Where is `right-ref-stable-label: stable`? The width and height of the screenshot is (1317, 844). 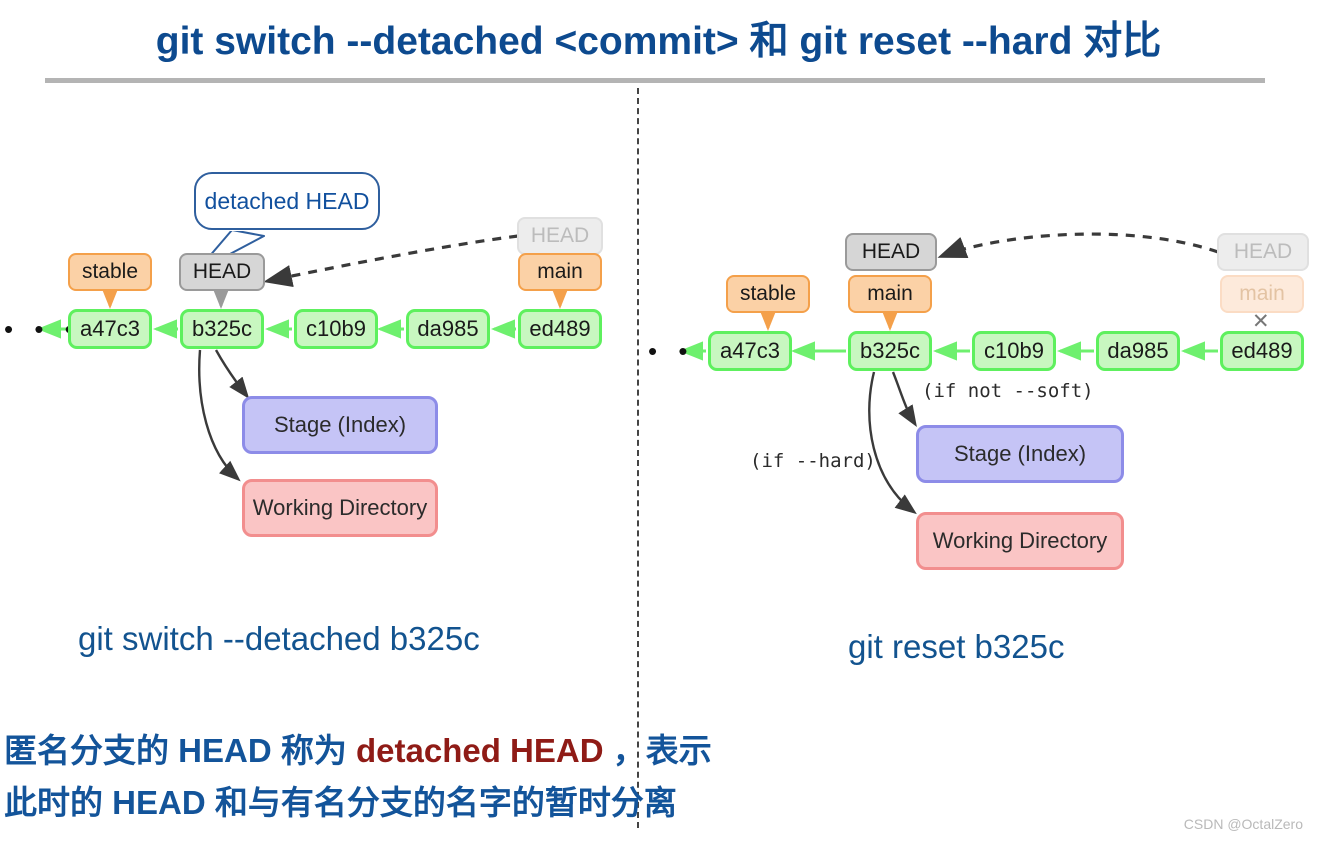 right-ref-stable-label: stable is located at coordinates (768, 293).